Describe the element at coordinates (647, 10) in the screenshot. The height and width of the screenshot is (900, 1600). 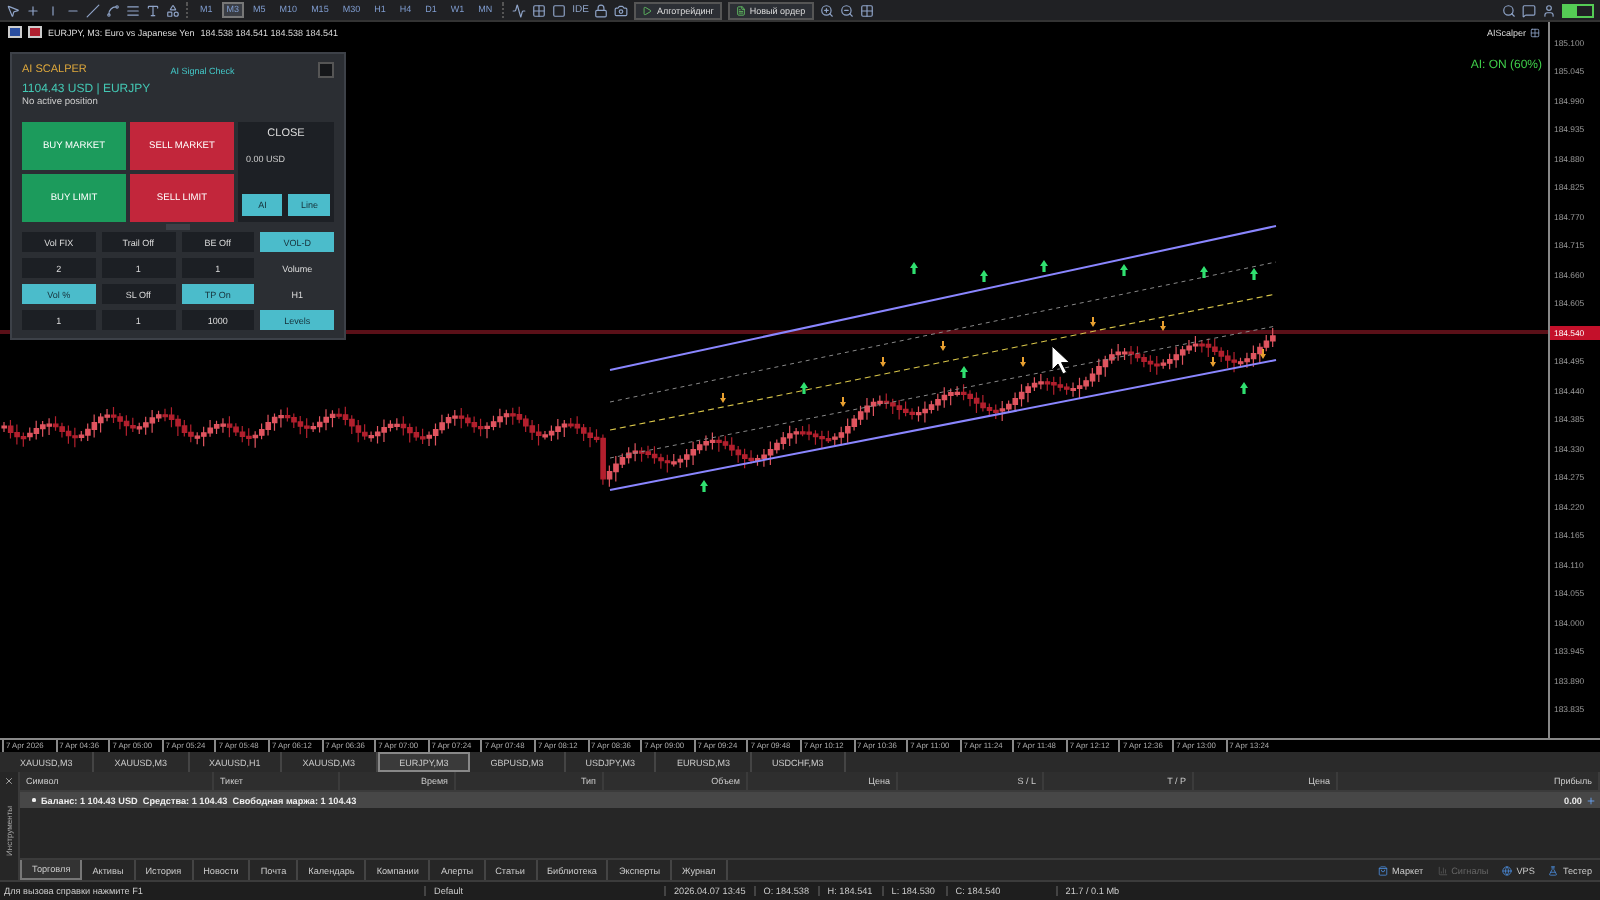
I see `play-icon` at that location.